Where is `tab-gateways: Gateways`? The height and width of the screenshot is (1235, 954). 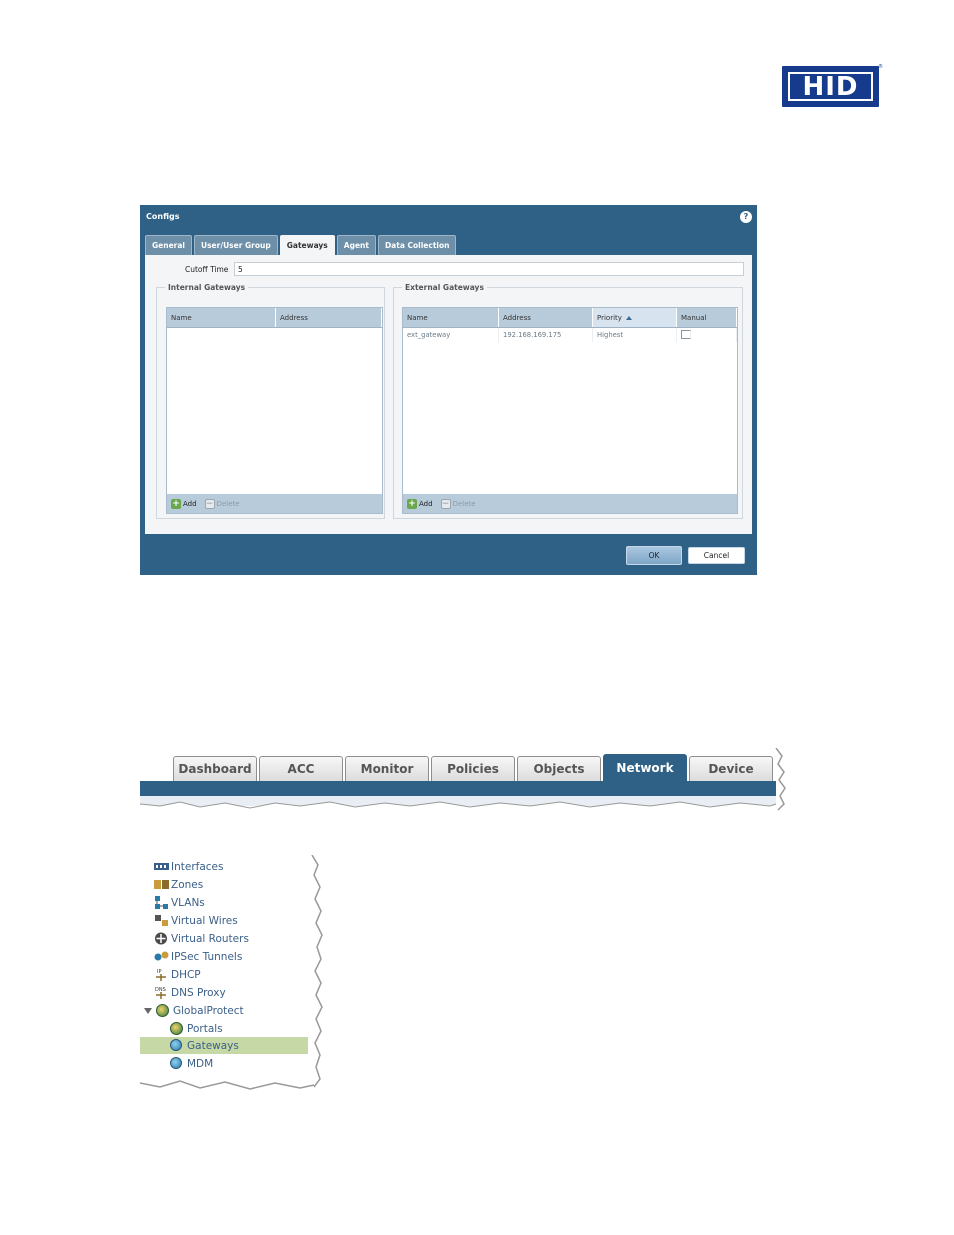 tab-gateways: Gateways is located at coordinates (307, 245).